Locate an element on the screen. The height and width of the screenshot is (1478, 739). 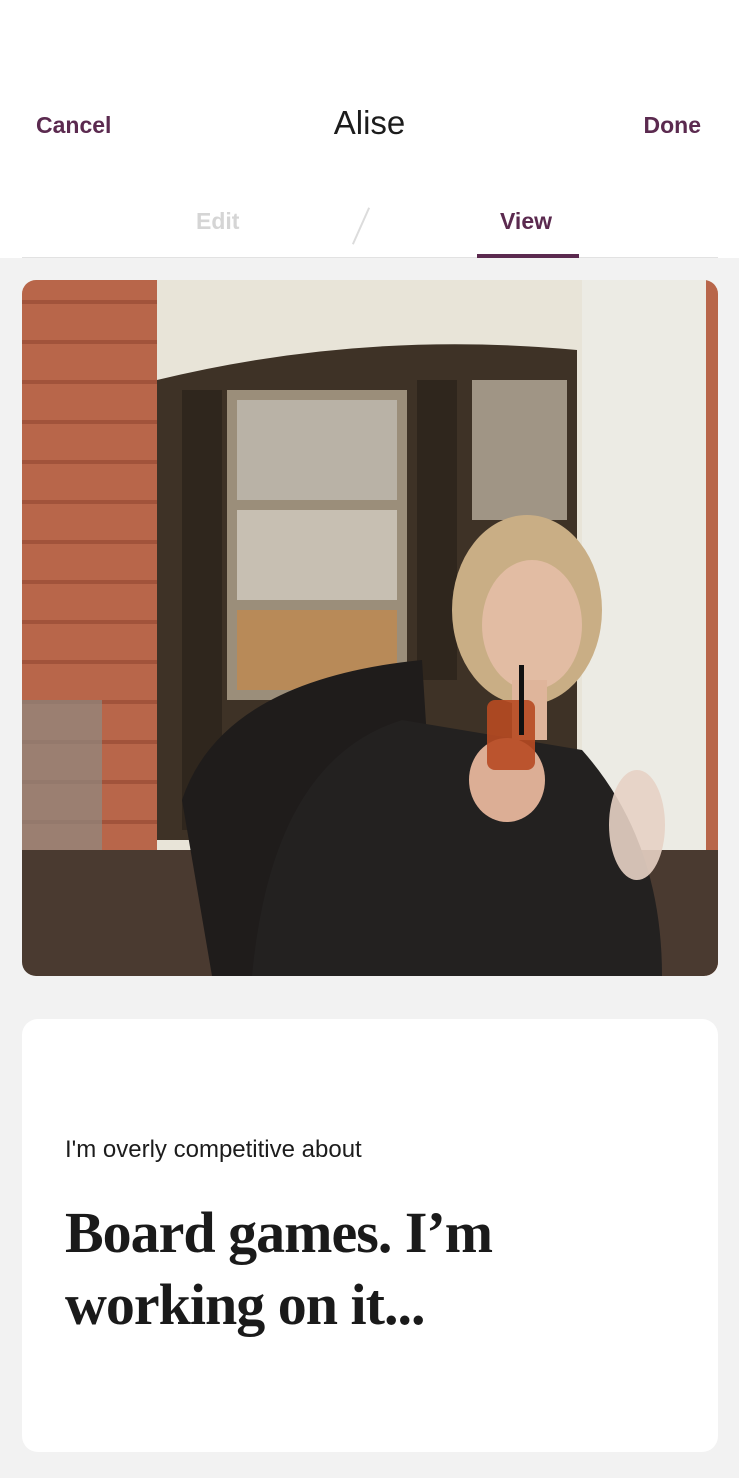
tab-view: View is located at coordinates (526, 221).